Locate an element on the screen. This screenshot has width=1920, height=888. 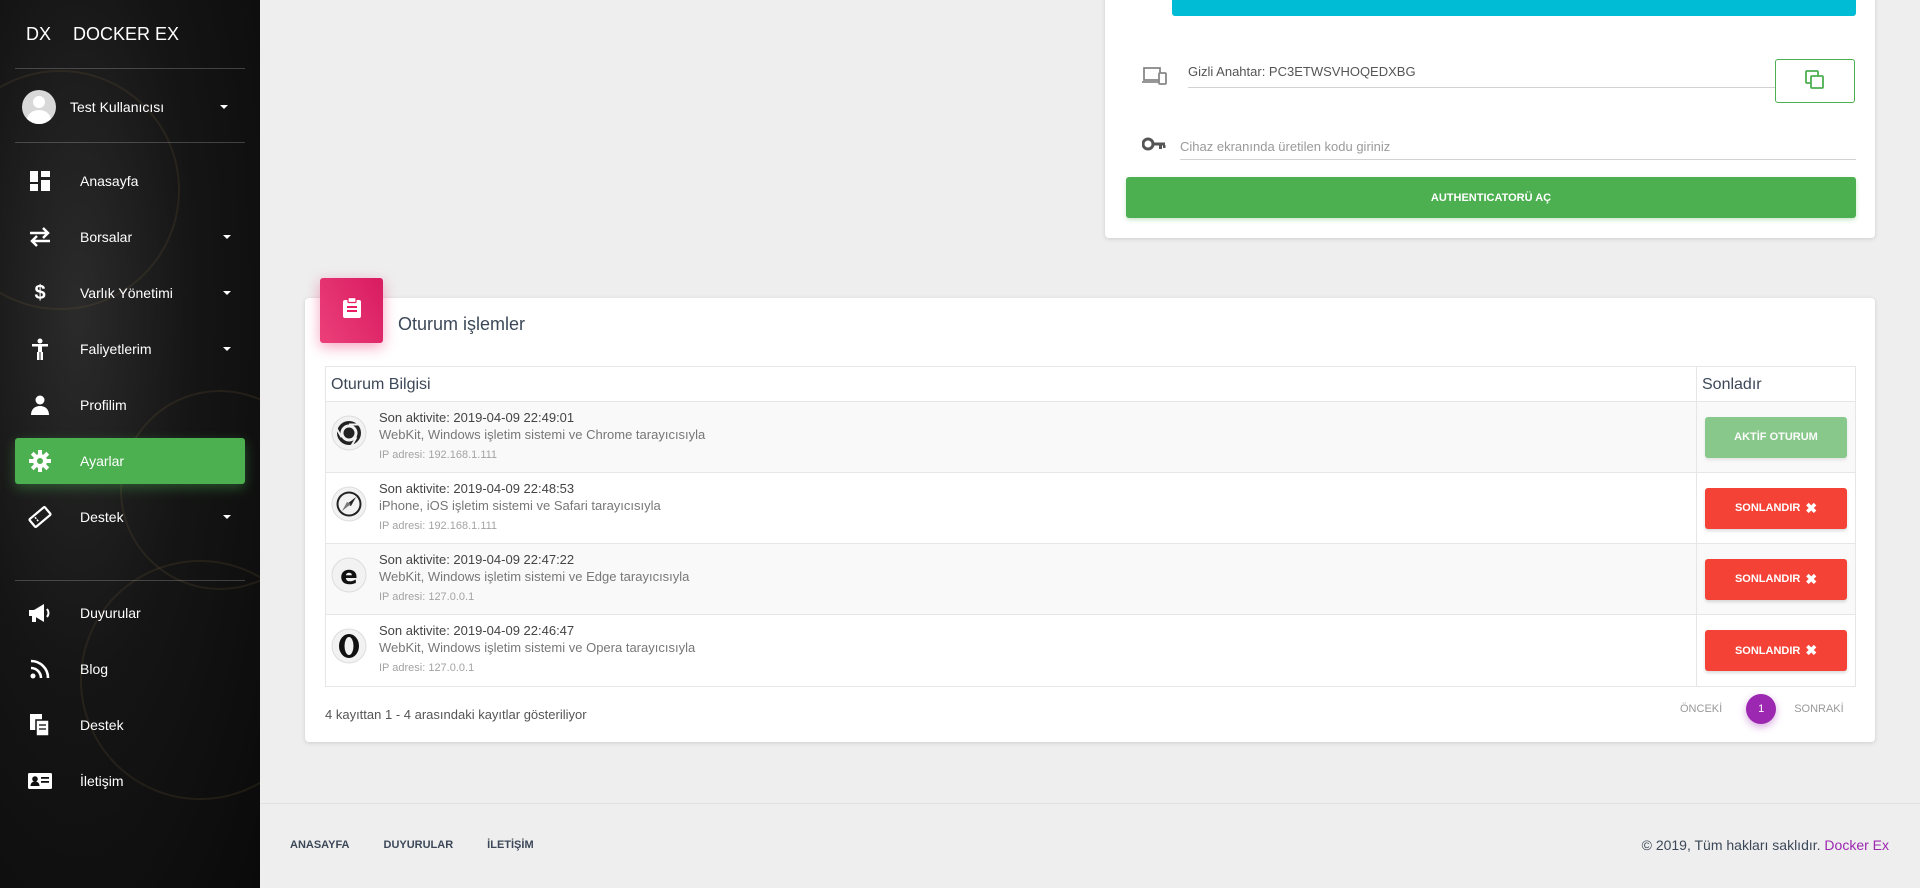
user-menu: Test Kullanıcısı is located at coordinates (132, 107).